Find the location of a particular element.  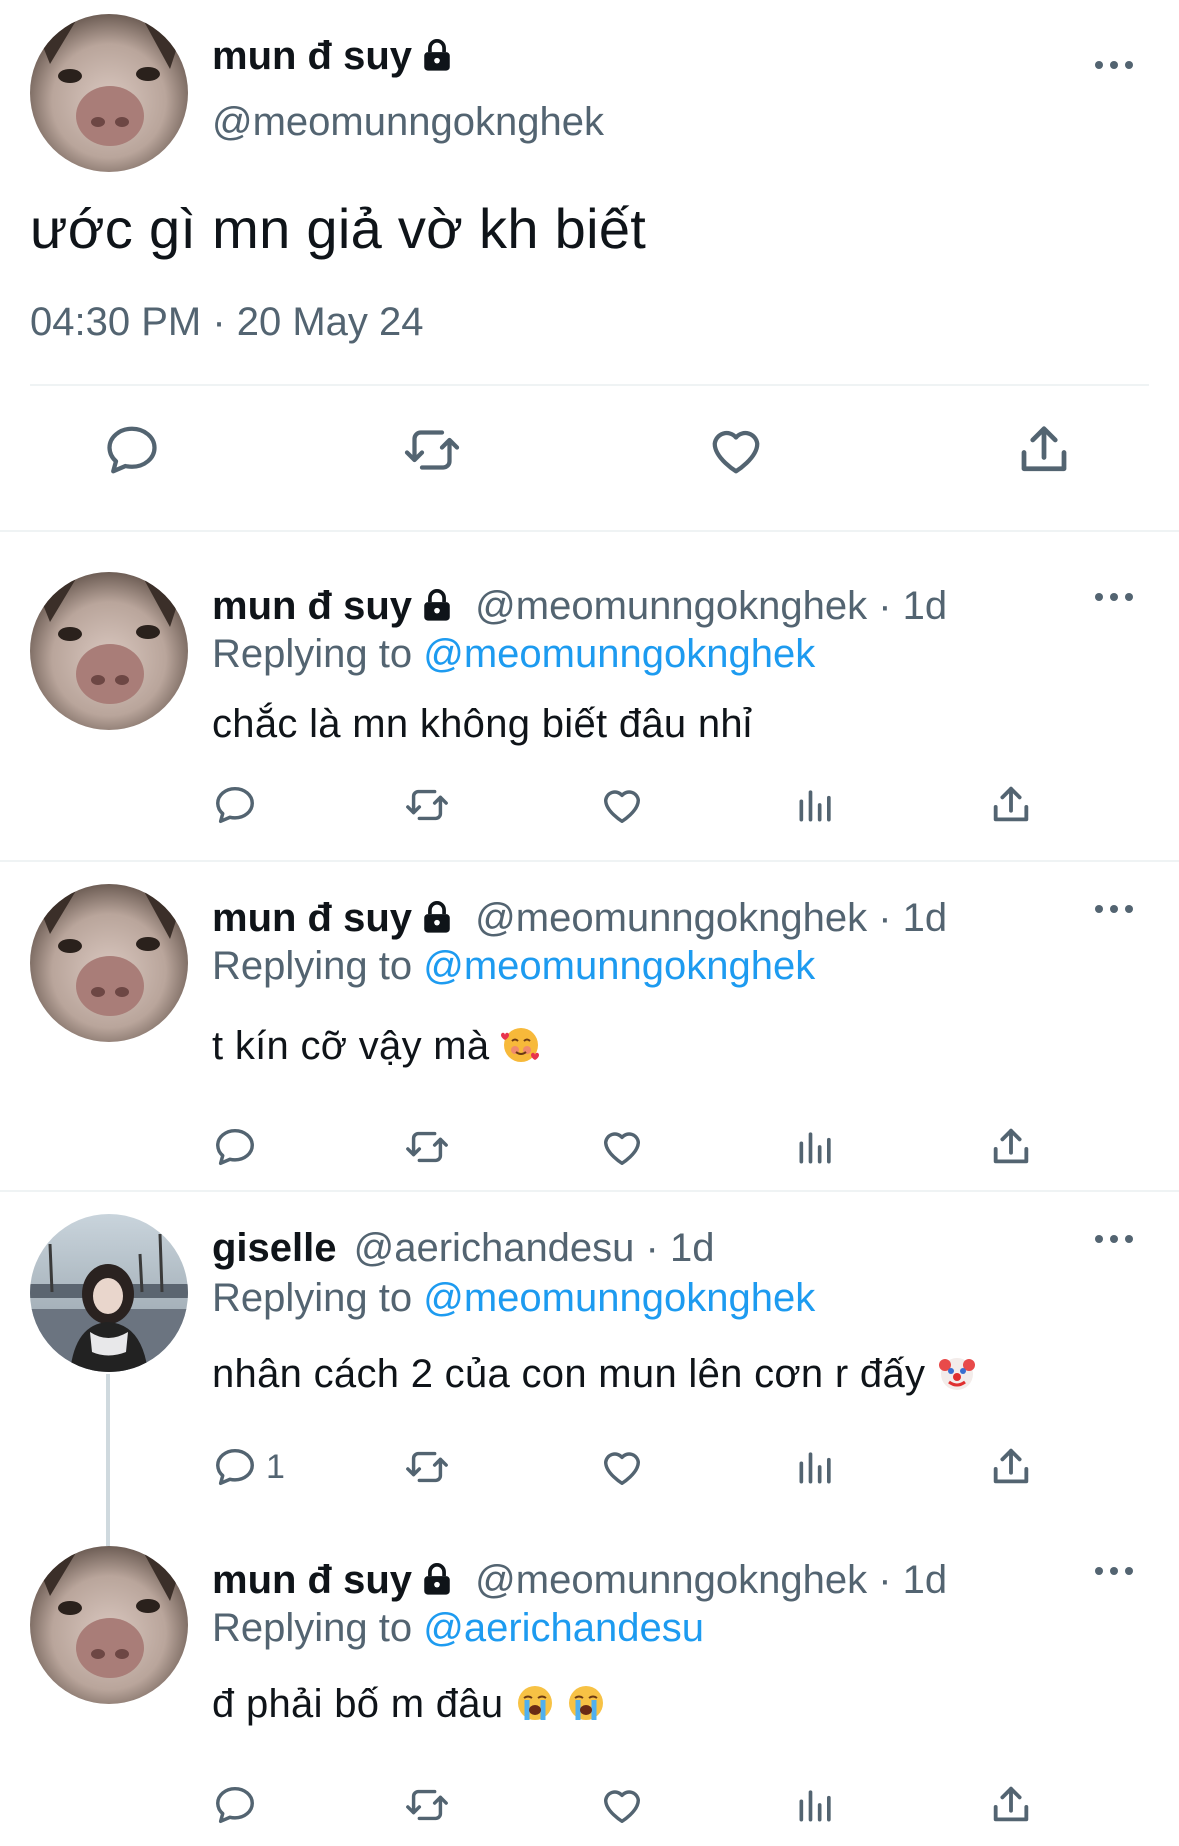

main-action-bar is located at coordinates (589, 460).